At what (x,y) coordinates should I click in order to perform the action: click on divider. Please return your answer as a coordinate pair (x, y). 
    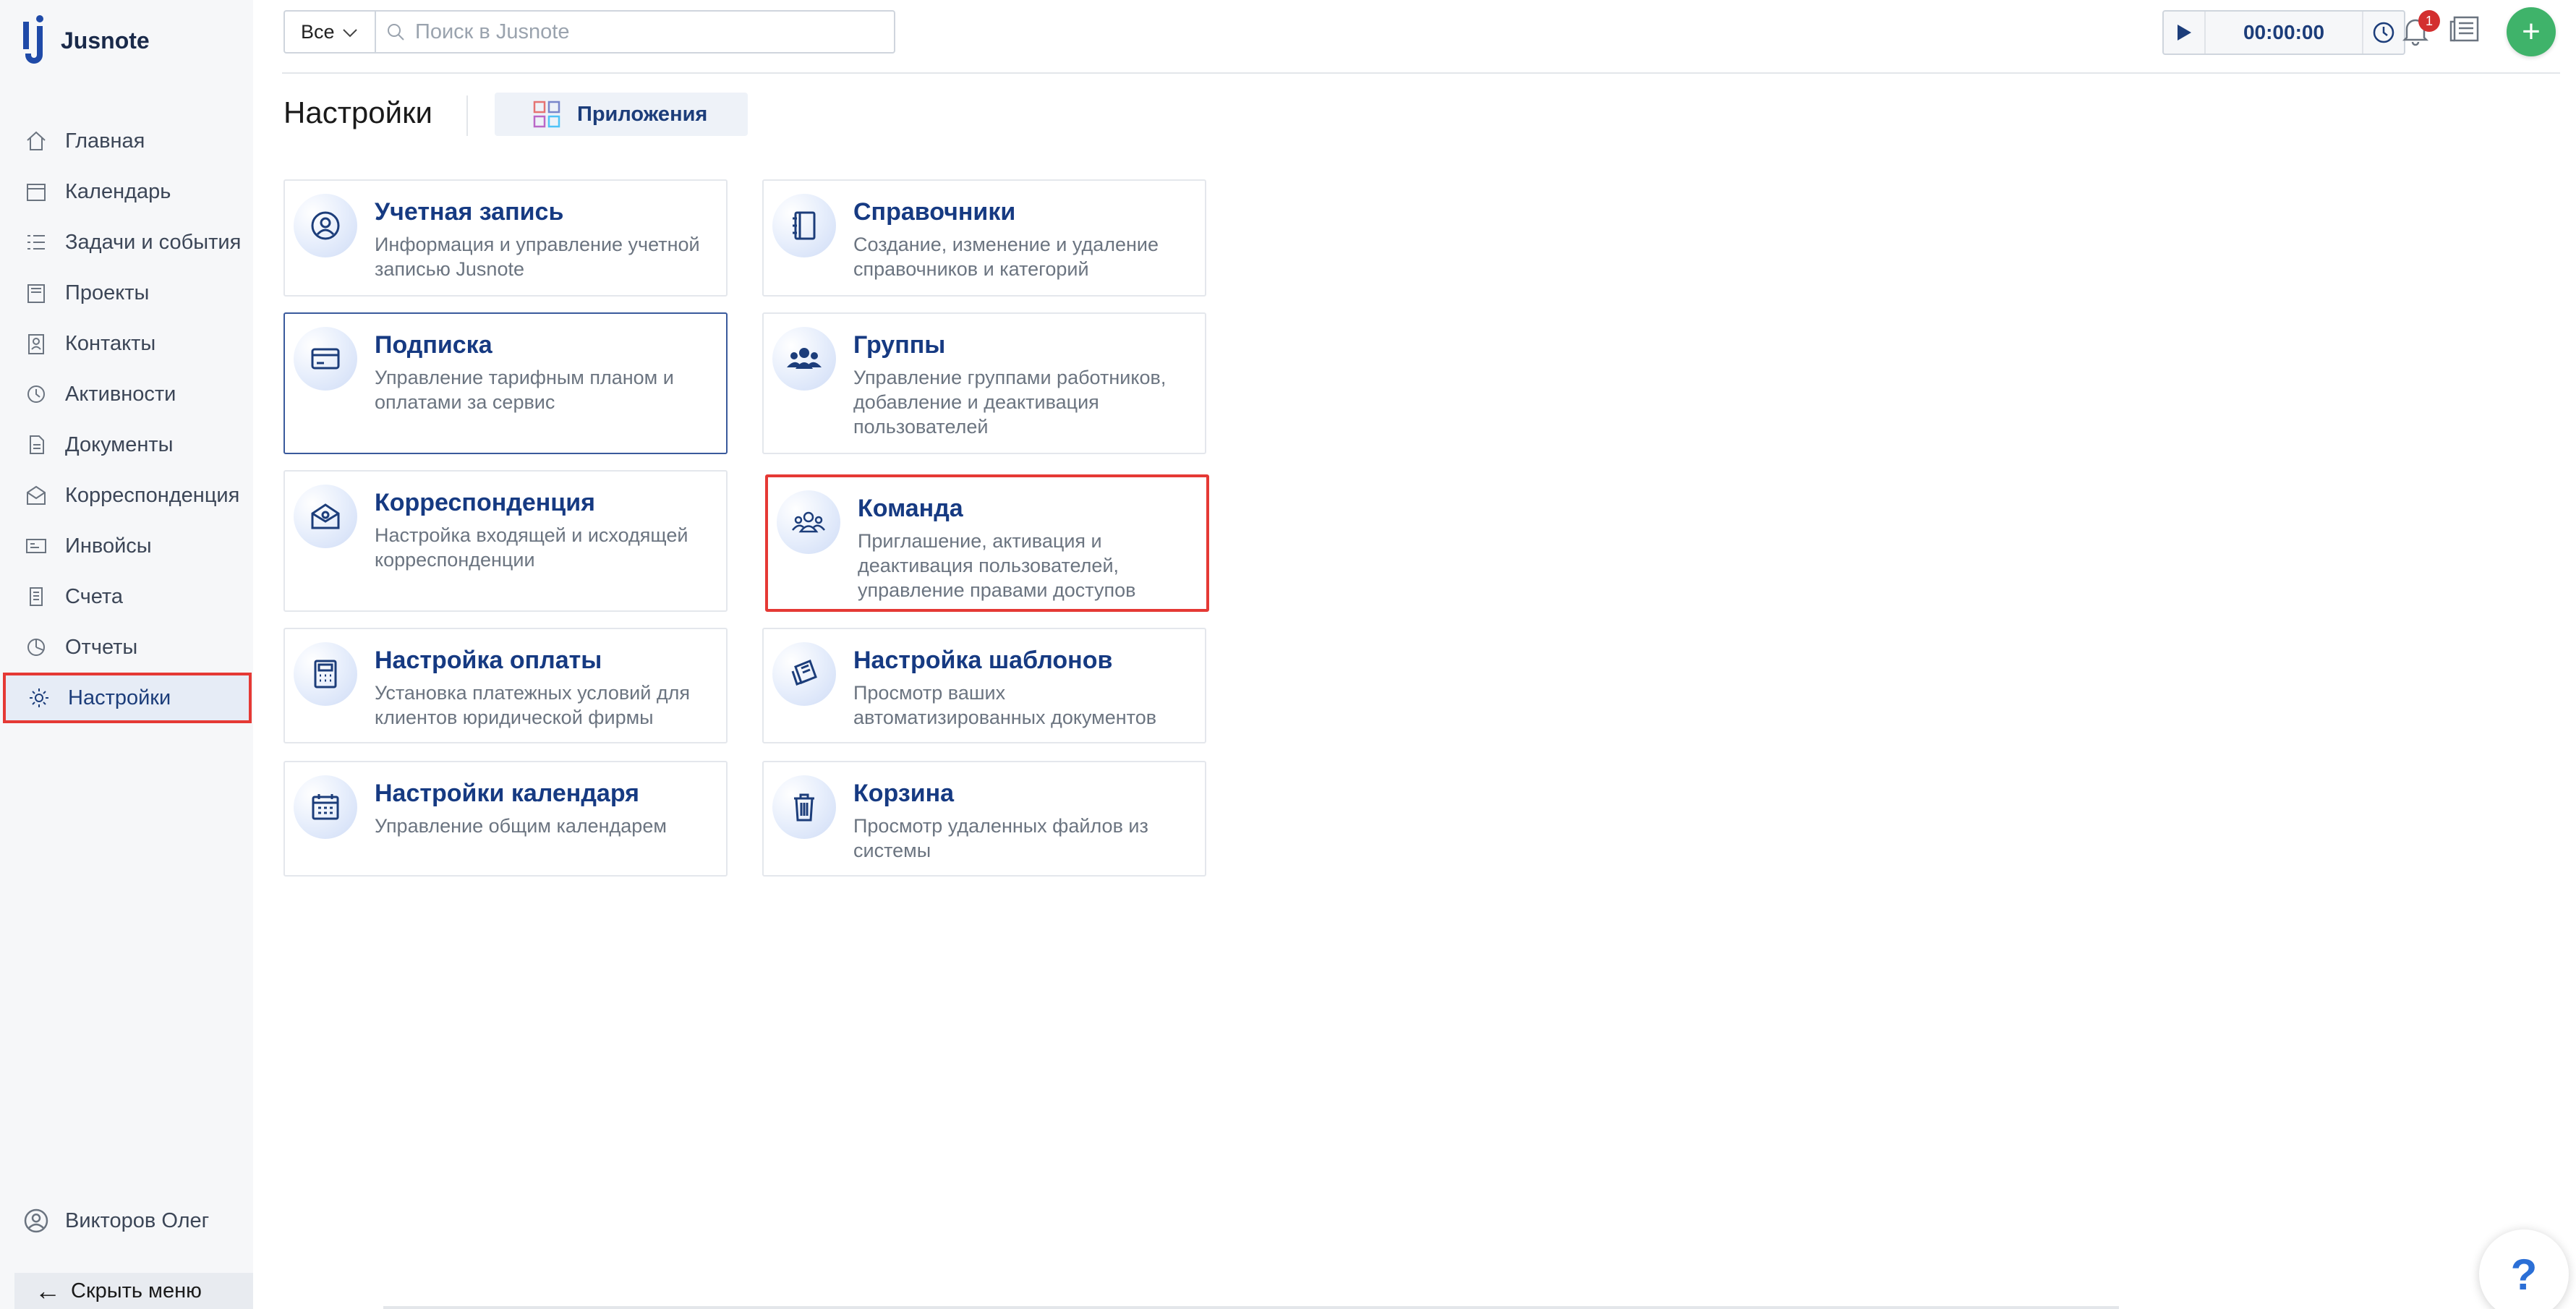
    Looking at the image, I should click on (467, 115).